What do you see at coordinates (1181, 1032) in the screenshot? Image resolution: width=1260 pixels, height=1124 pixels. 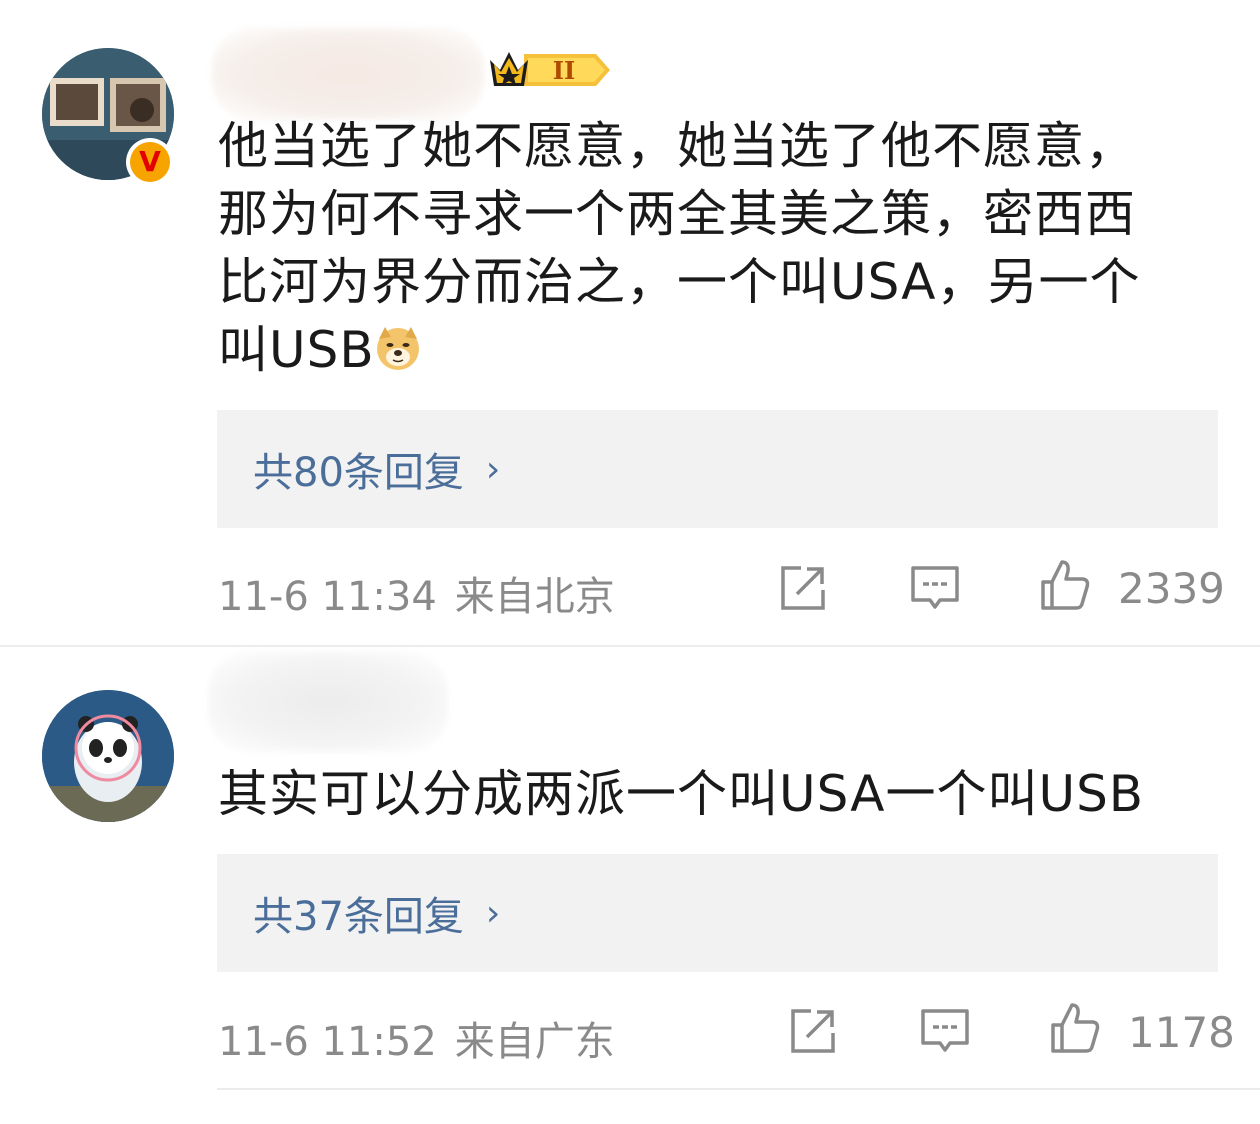 I see `like-count: 1178` at bounding box center [1181, 1032].